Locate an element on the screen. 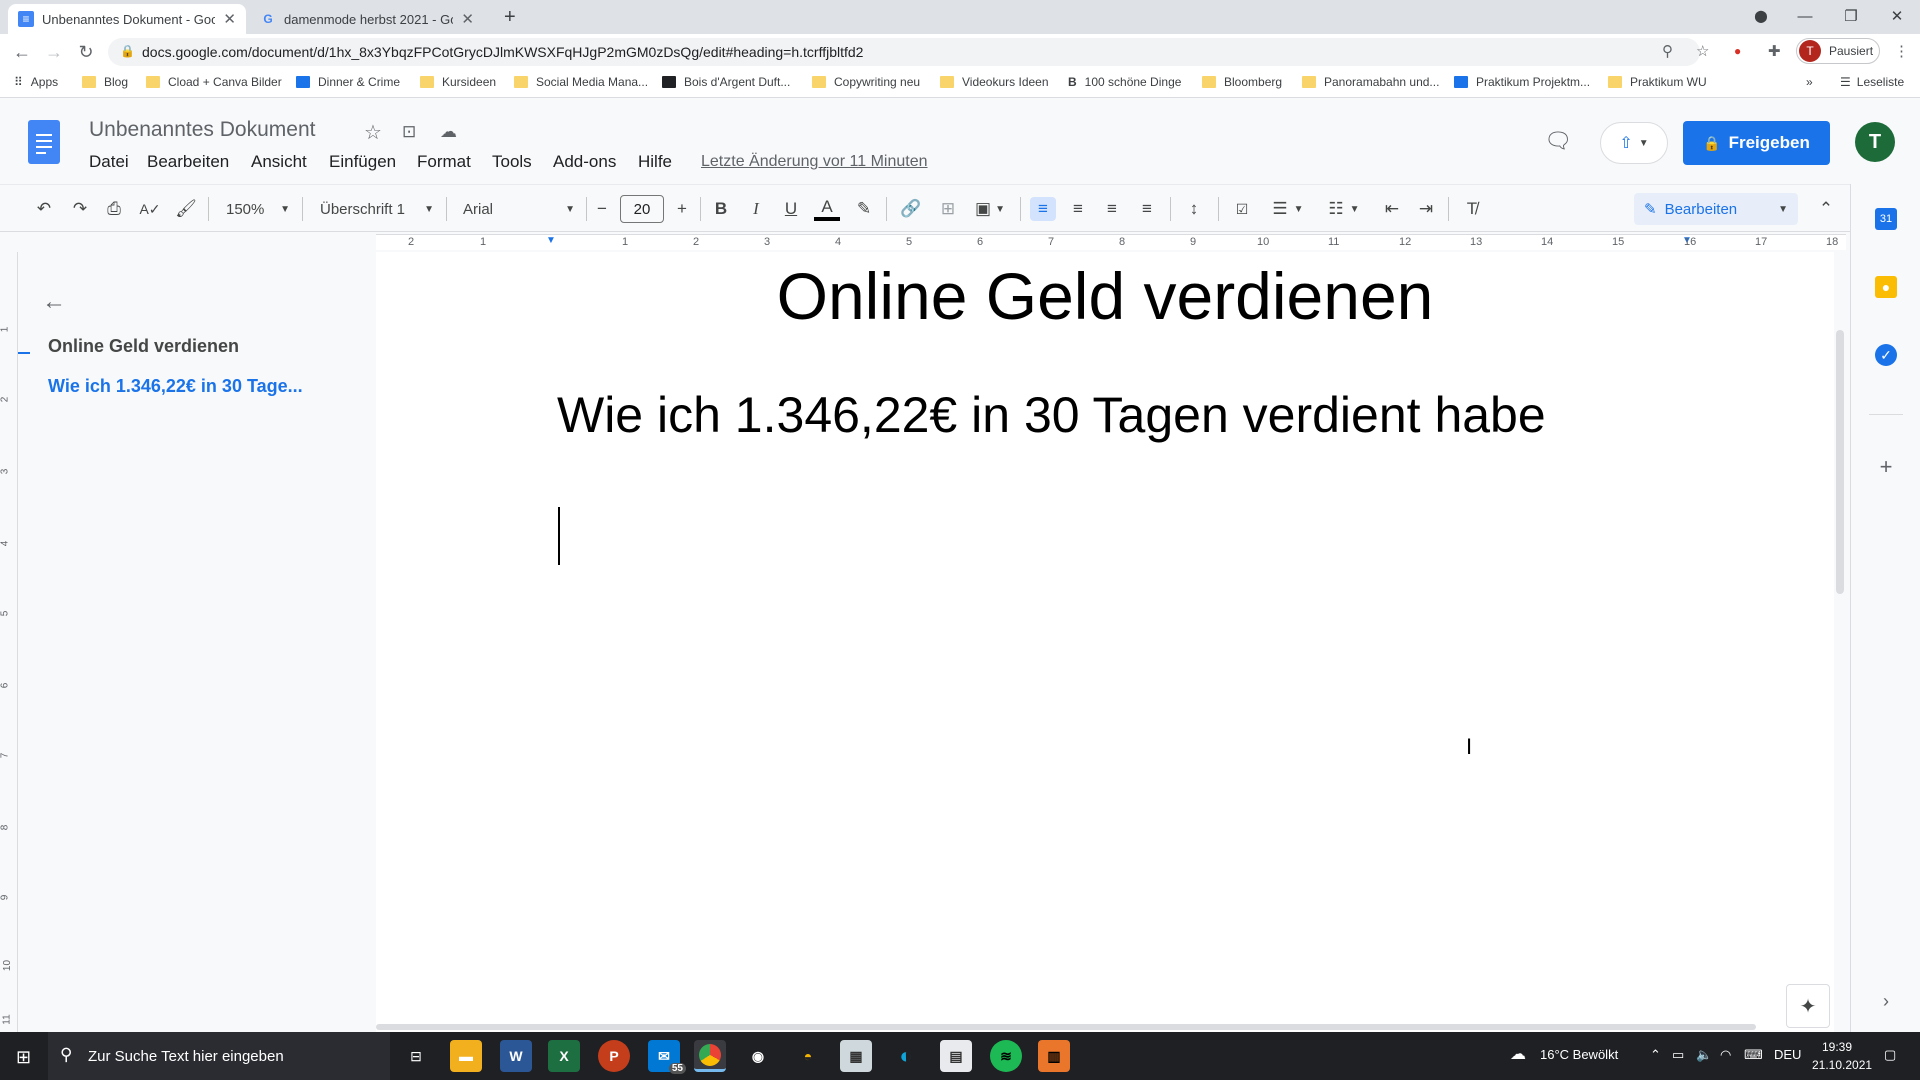 The width and height of the screenshot is (1920, 1080). bookmark-star-icon: ☆ is located at coordinates (1702, 51).